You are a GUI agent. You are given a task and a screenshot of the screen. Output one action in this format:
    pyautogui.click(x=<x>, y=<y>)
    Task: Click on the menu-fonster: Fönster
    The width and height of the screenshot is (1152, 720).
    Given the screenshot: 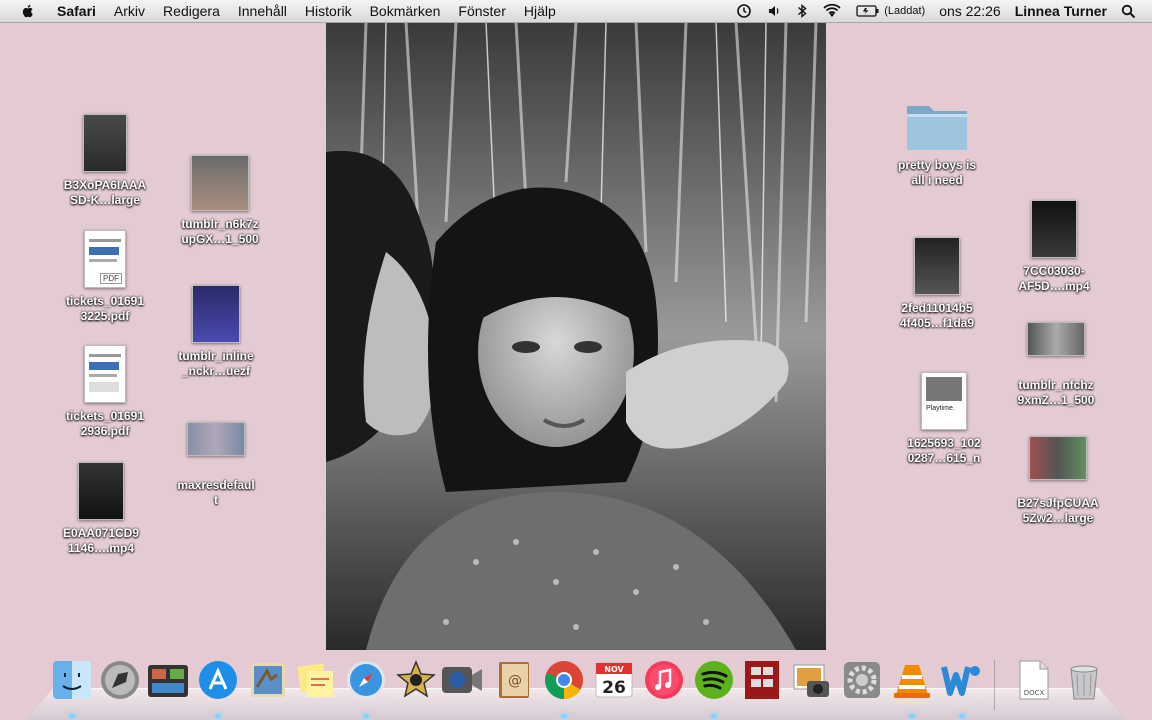 What is the action you would take?
    pyautogui.click(x=481, y=11)
    